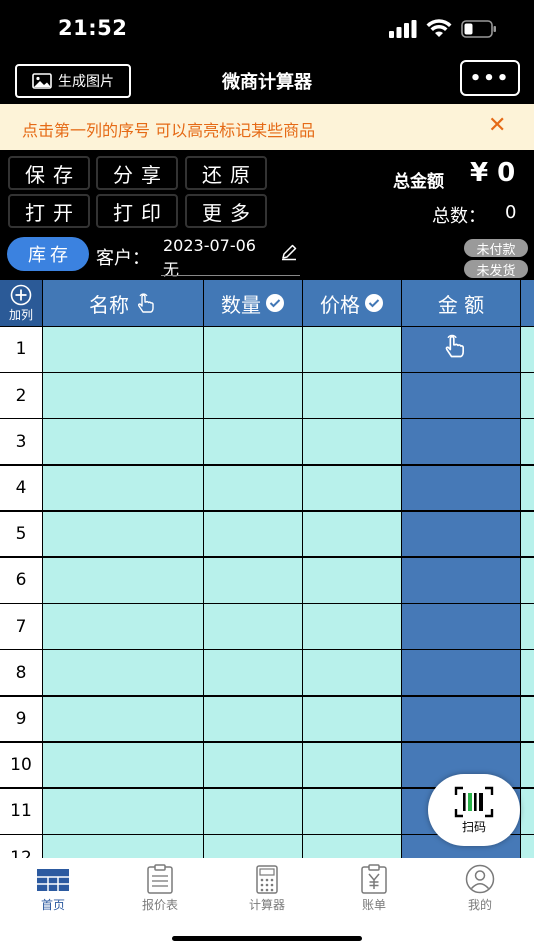 The height and width of the screenshot is (950, 534). I want to click on row-number: 1, so click(21, 349).